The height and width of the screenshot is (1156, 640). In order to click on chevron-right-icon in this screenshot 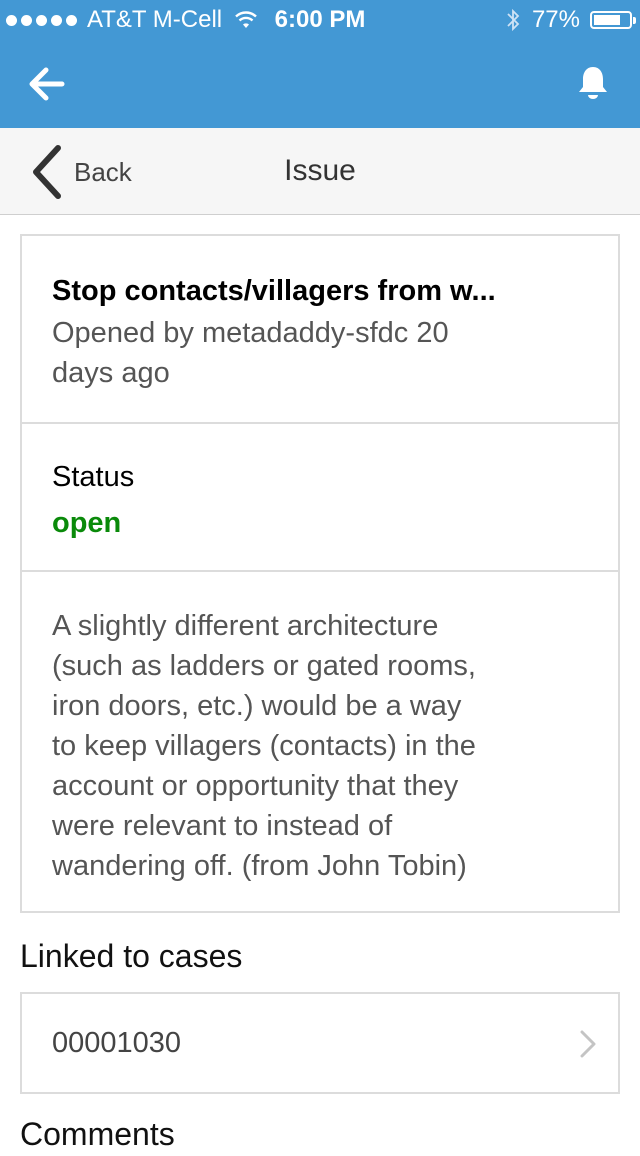, I will do `click(588, 1044)`.